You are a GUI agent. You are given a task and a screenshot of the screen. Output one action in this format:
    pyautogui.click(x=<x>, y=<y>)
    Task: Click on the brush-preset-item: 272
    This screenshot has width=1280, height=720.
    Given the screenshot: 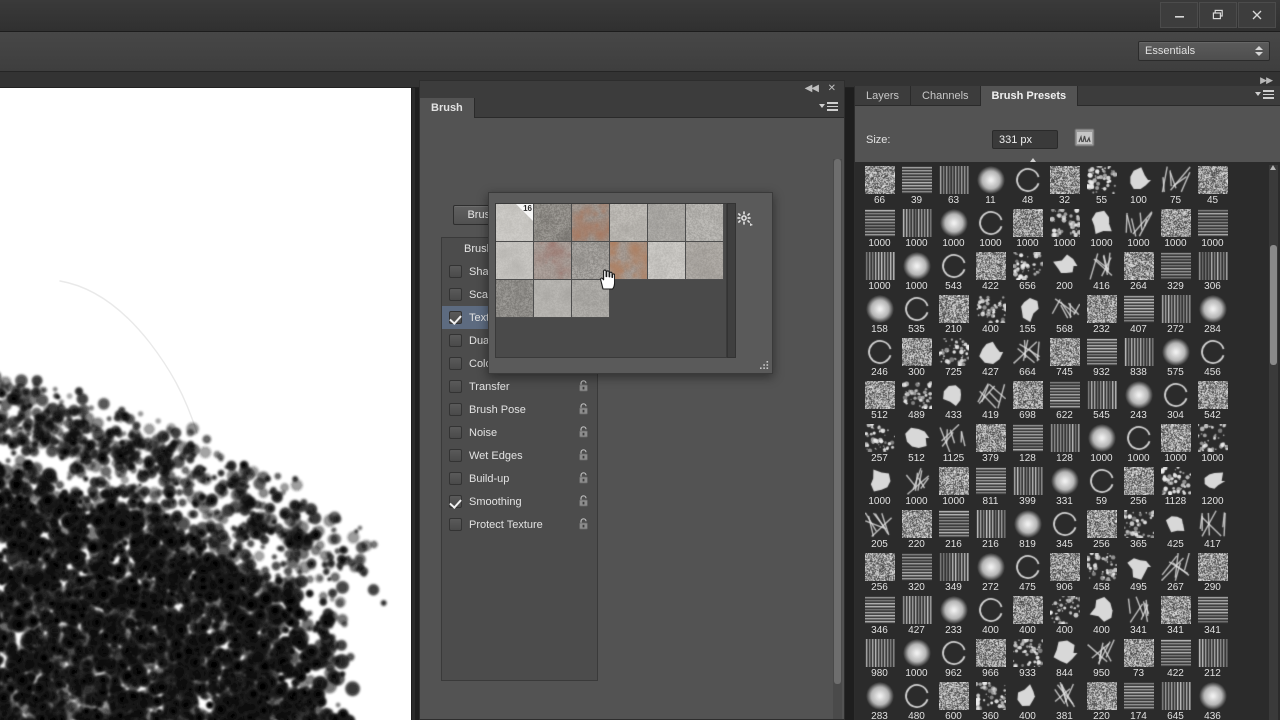 What is the action you would take?
    pyautogui.click(x=1175, y=315)
    